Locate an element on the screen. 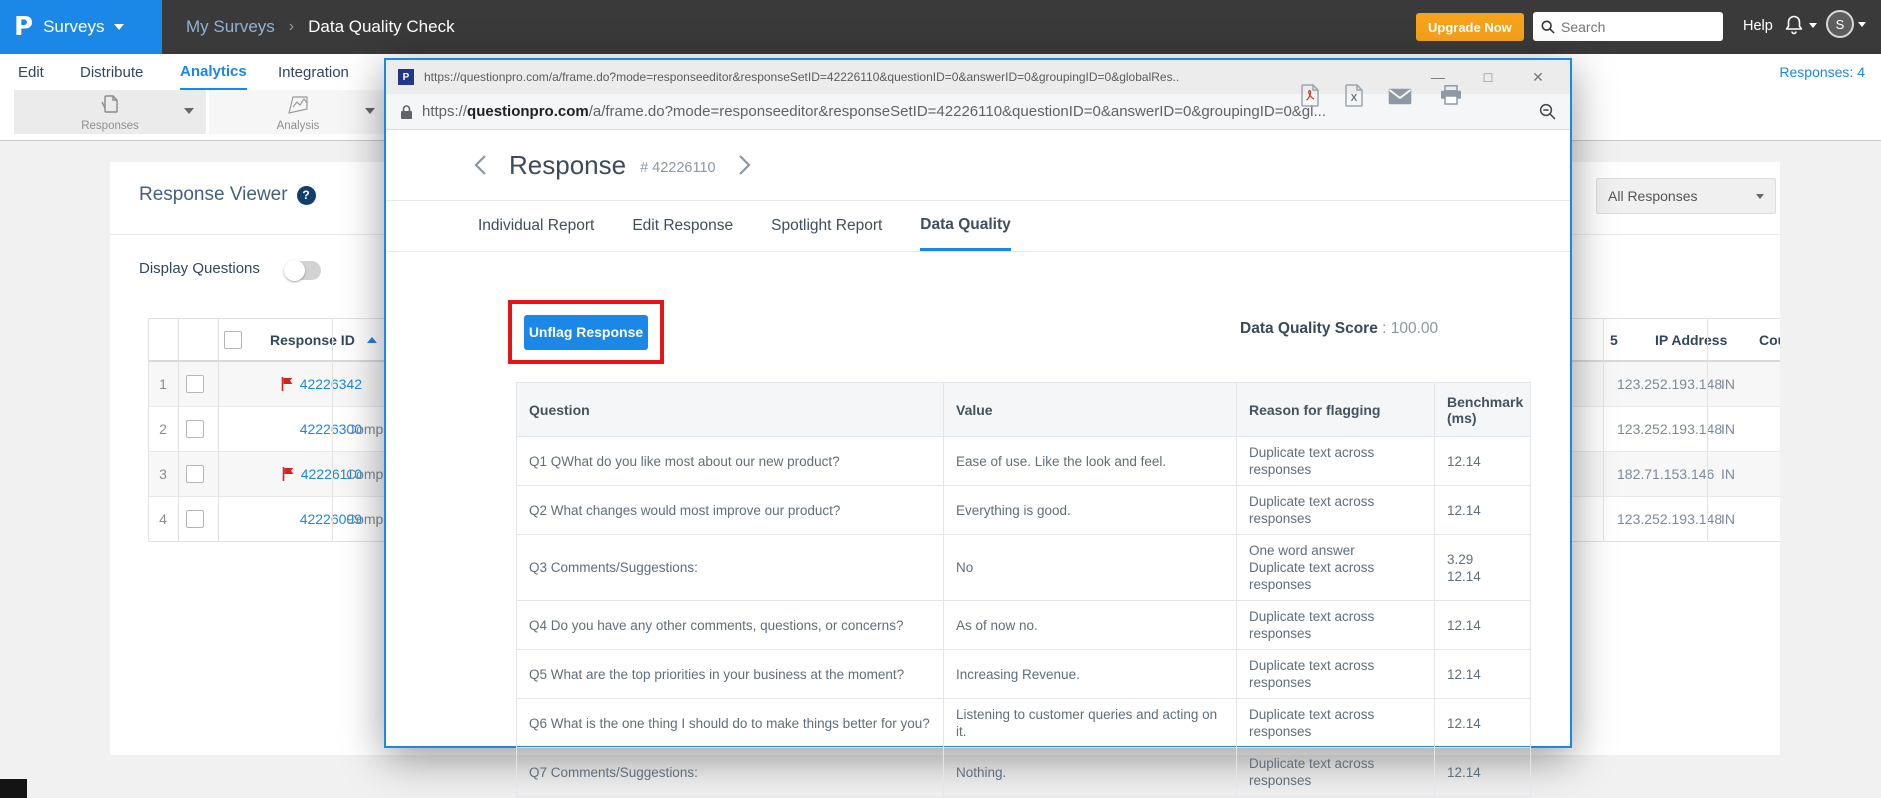 The width and height of the screenshot is (1881, 798). previous-response-button is located at coordinates (480, 165).